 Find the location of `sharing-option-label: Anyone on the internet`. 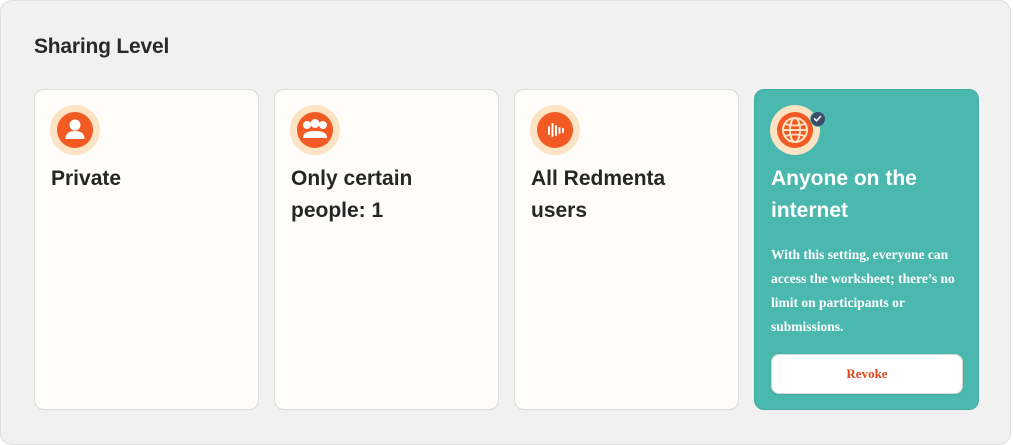

sharing-option-label: Anyone on the internet is located at coordinates (844, 194).